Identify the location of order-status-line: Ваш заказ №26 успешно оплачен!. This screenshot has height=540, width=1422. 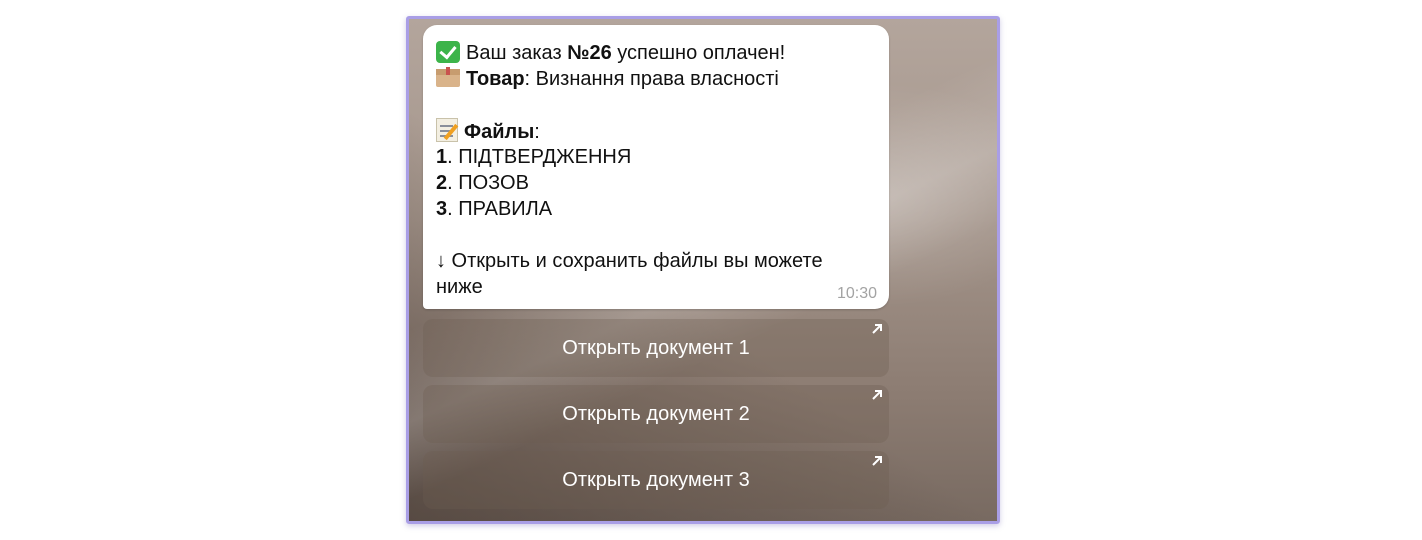
(629, 53).